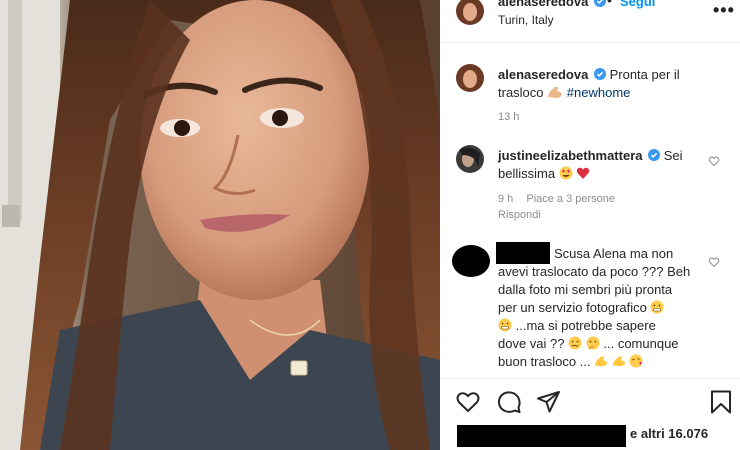  What do you see at coordinates (572, 307) in the screenshot?
I see `comment-2-line-4: per un servizio fotografico` at bounding box center [572, 307].